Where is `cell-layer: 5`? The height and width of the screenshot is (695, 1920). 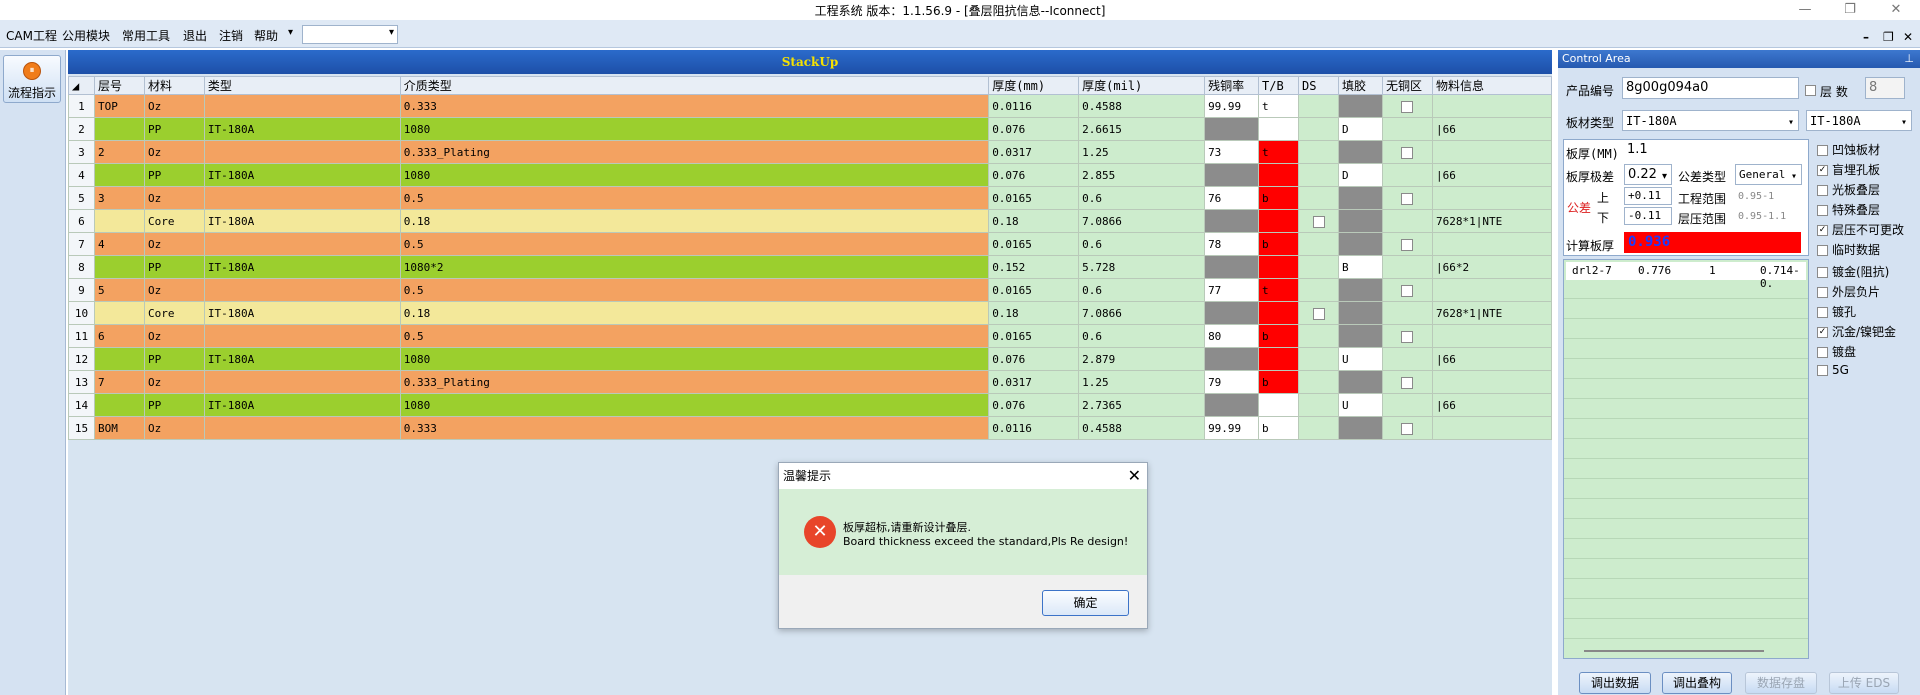 cell-layer: 5 is located at coordinates (119, 290).